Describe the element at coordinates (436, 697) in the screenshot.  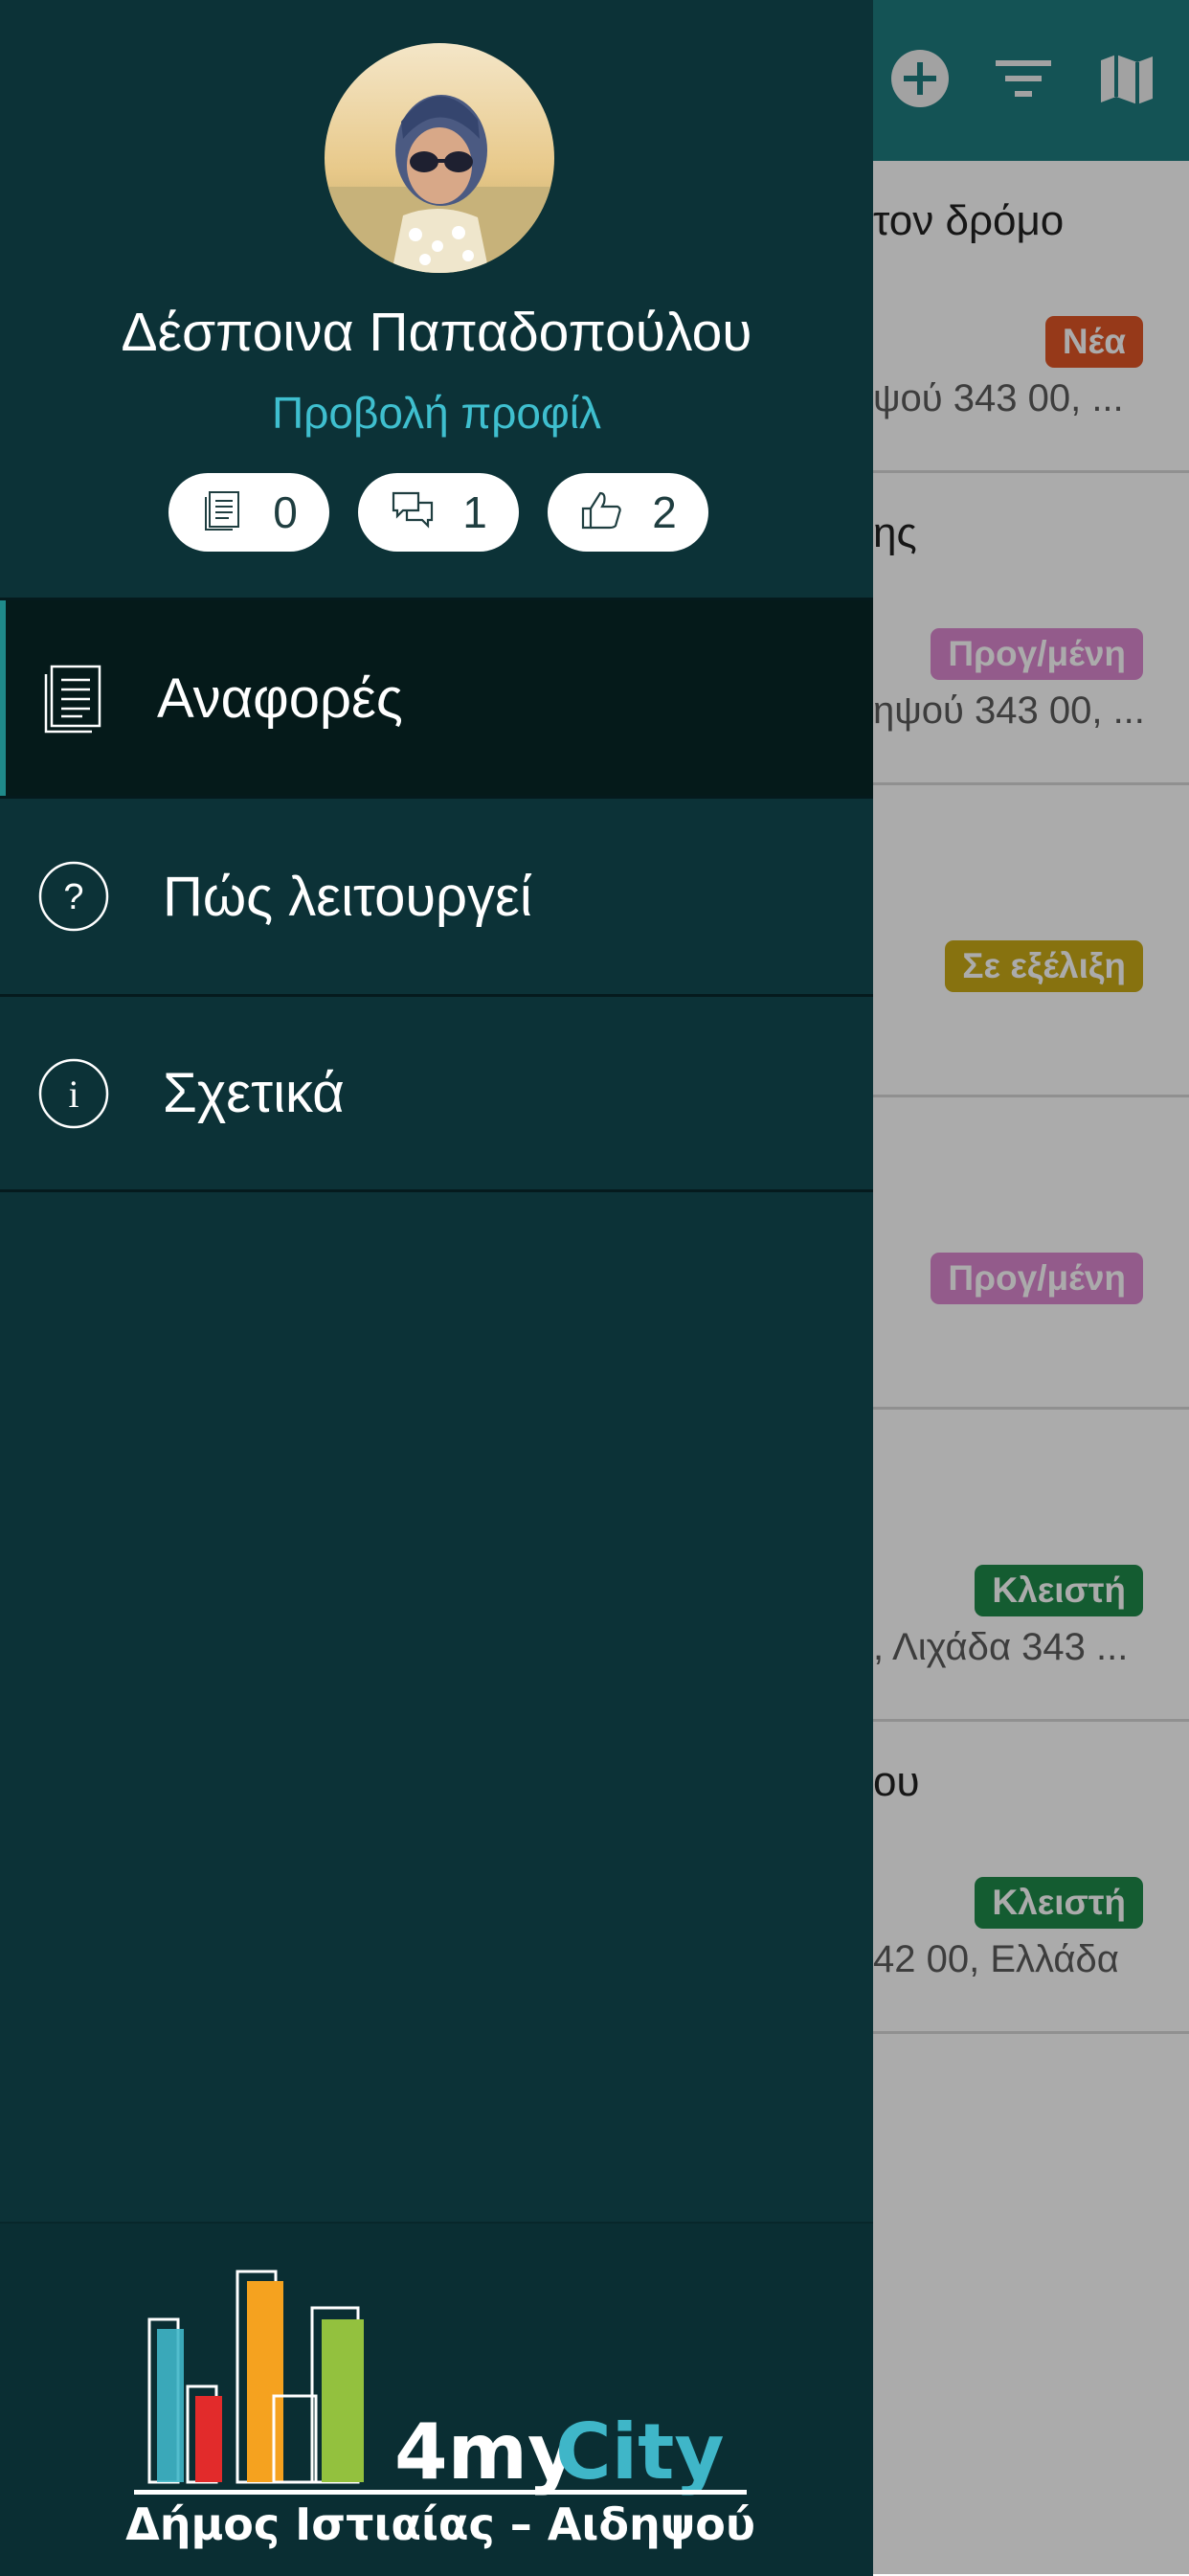
I see `menu-item-reports: Αναφορές` at that location.